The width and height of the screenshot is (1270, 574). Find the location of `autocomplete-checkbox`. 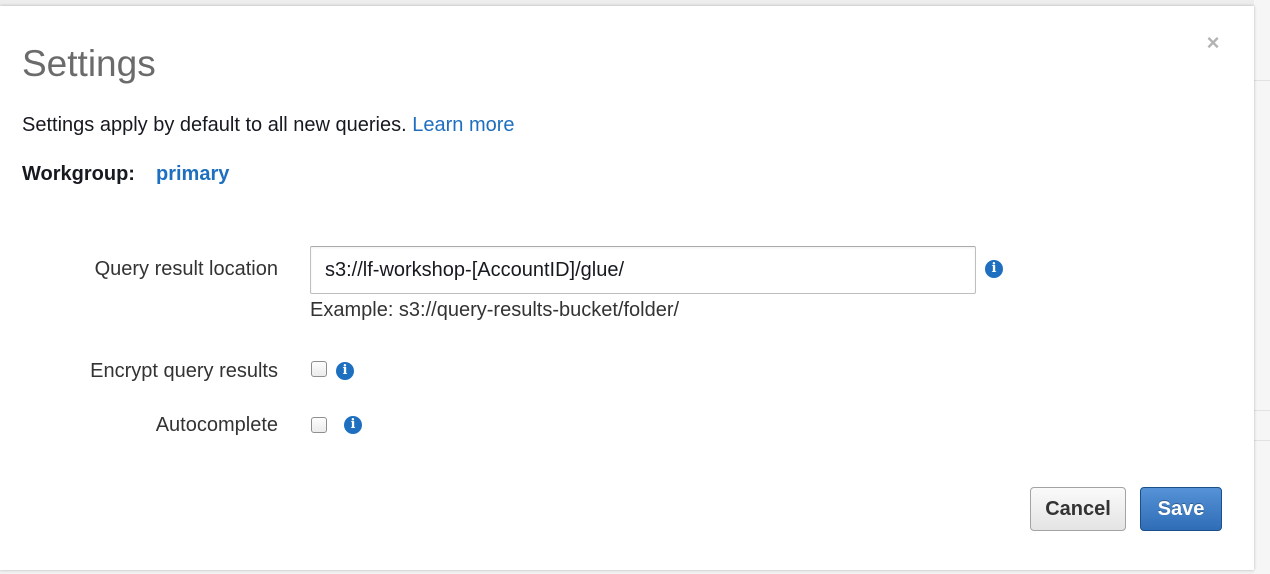

autocomplete-checkbox is located at coordinates (319, 425).